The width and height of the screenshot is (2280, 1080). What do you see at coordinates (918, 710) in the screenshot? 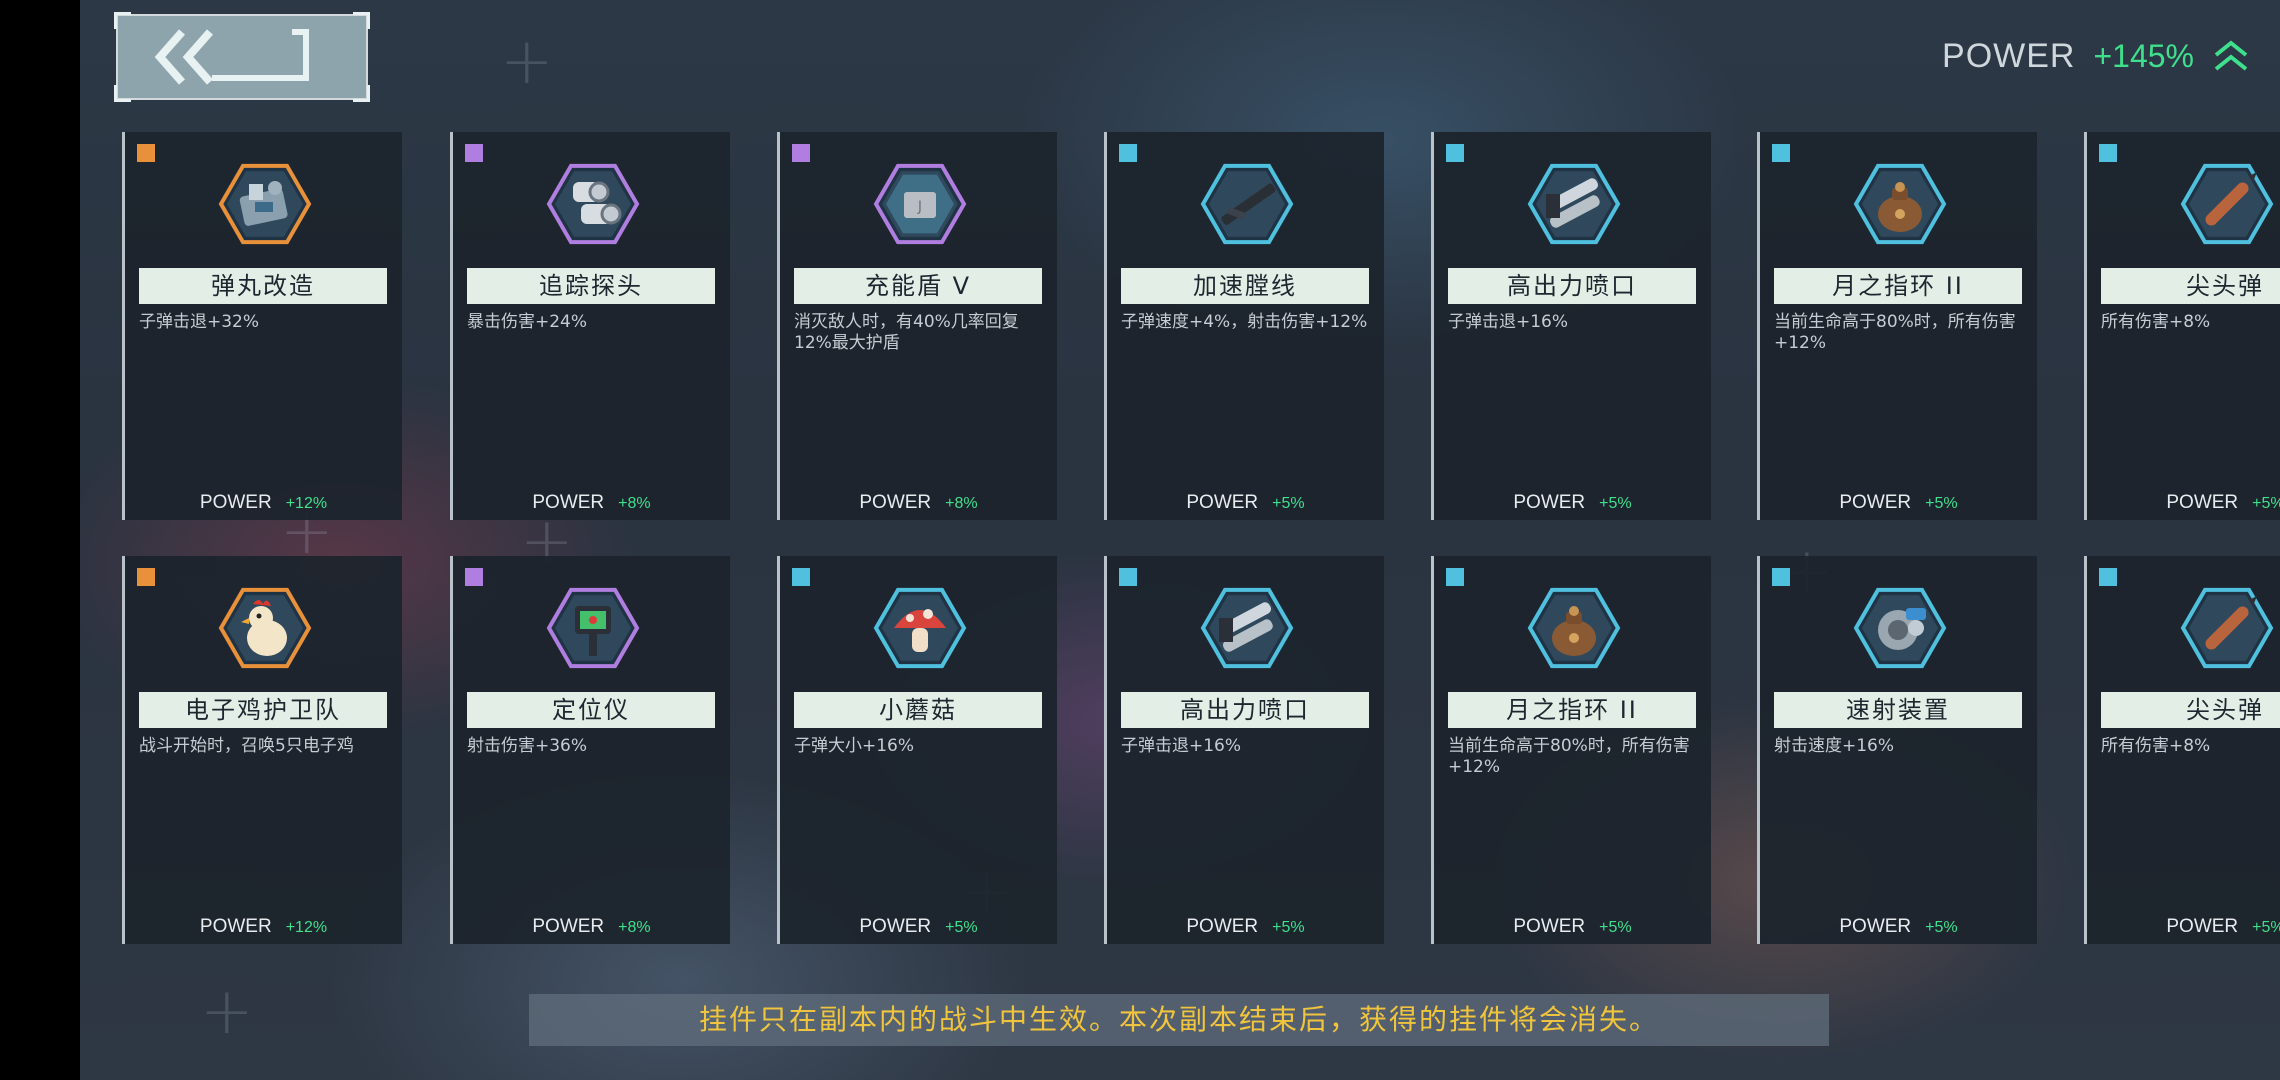
I see `pendant-name: 小蘑菇` at bounding box center [918, 710].